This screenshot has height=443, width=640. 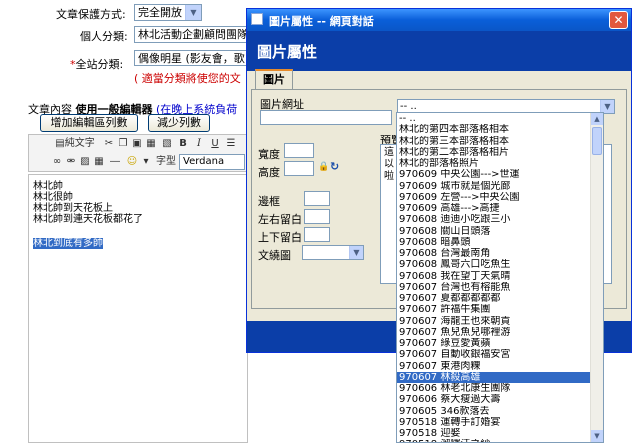 What do you see at coordinates (494, 253) in the screenshot?
I see `url-option-item: 970608 台灣最南角` at bounding box center [494, 253].